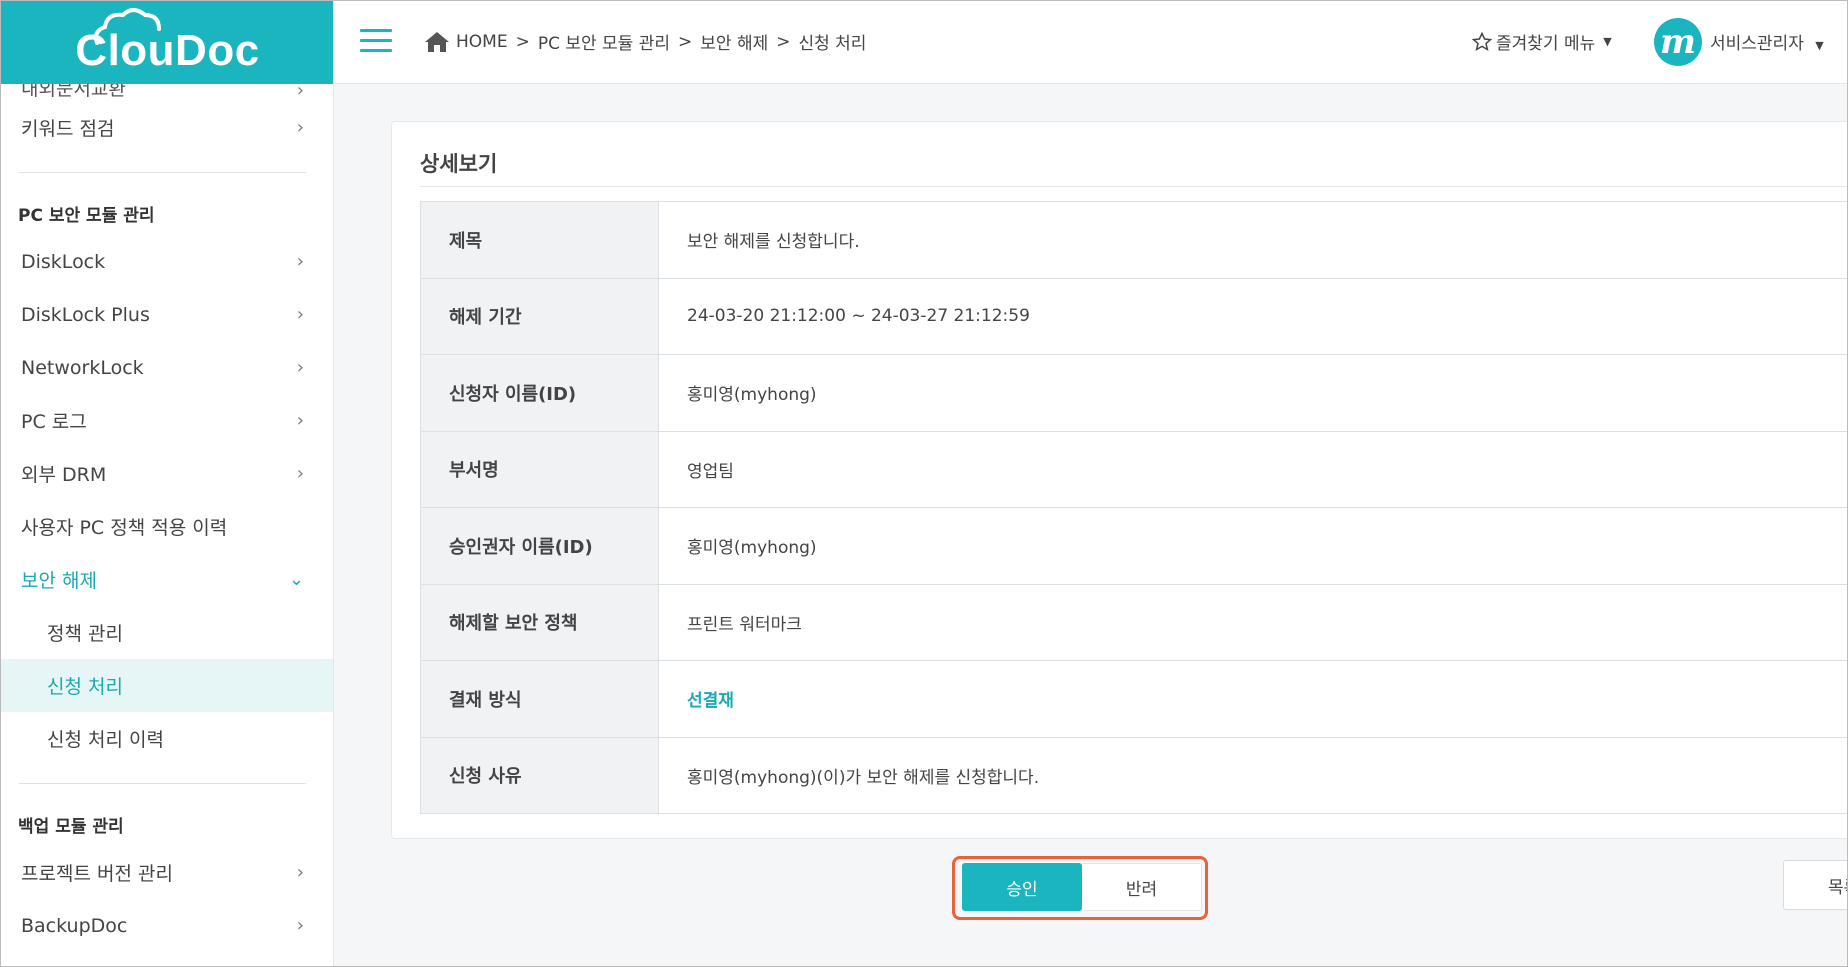  Describe the element at coordinates (744, 624) in the screenshot. I see `row-value: 프린트 워터마크` at that location.